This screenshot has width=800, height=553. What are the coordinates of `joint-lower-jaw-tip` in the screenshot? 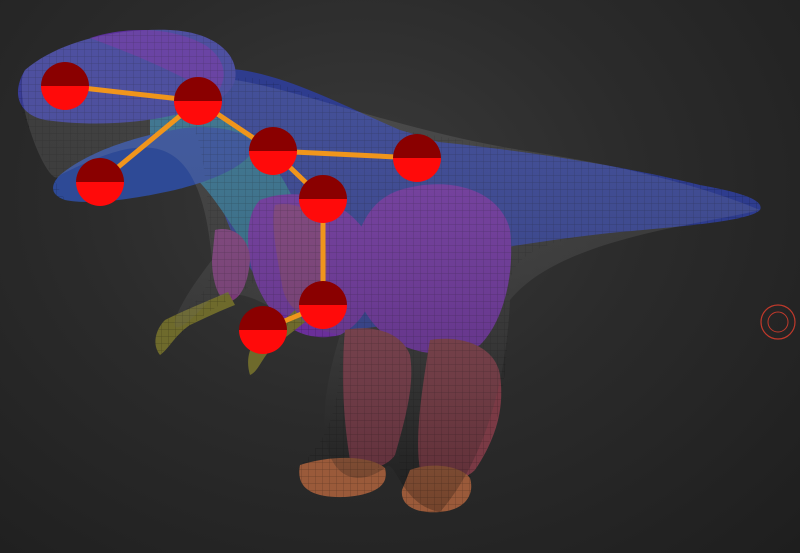 It's located at (100, 182).